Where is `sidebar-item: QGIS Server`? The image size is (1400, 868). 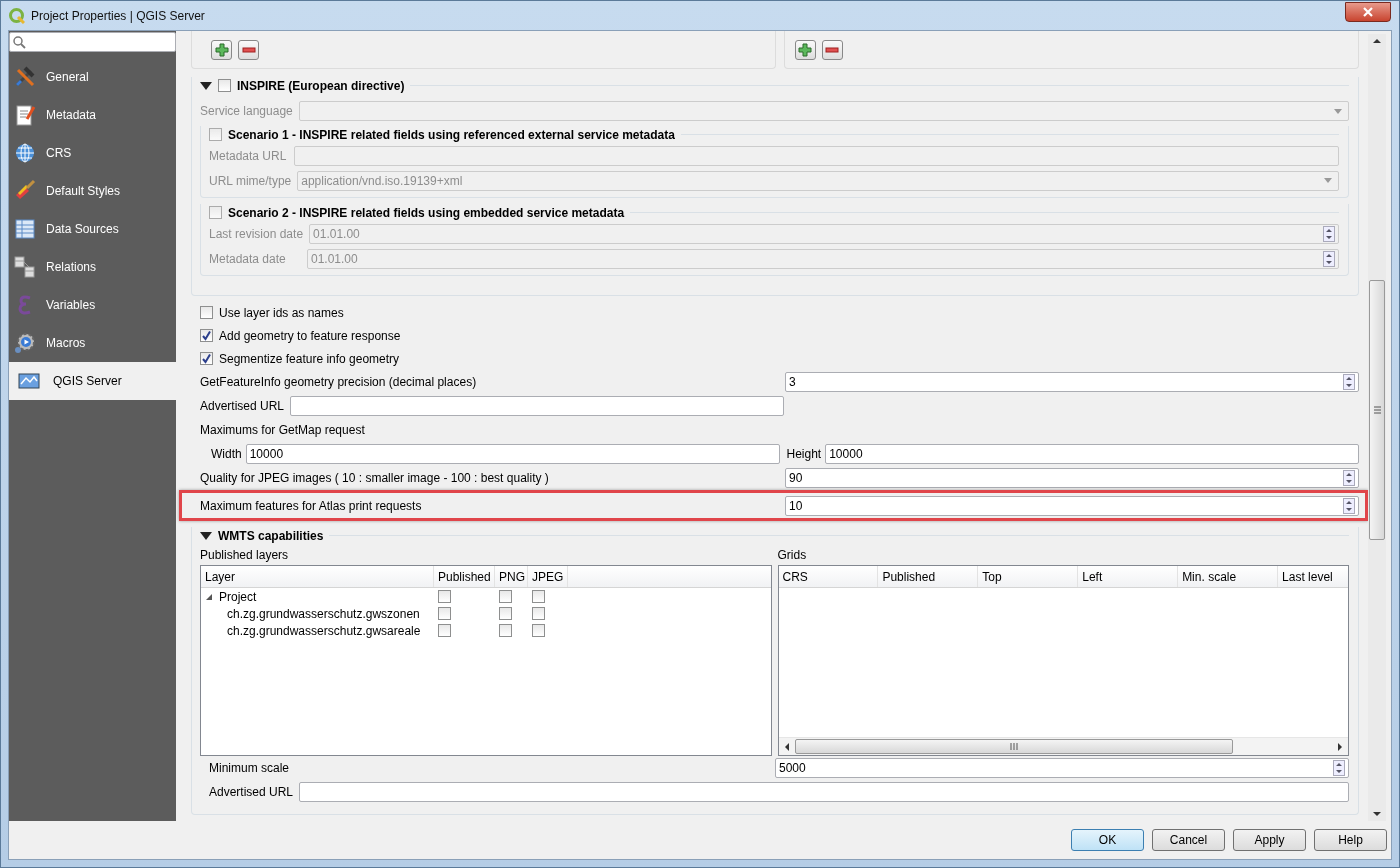
sidebar-item: QGIS Server is located at coordinates (92, 381).